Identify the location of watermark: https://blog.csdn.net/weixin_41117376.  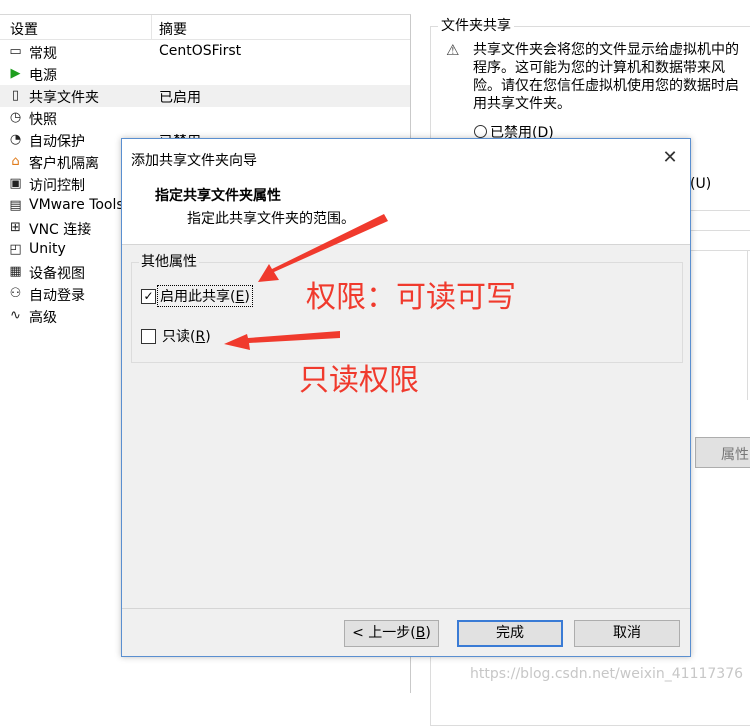
(607, 674).